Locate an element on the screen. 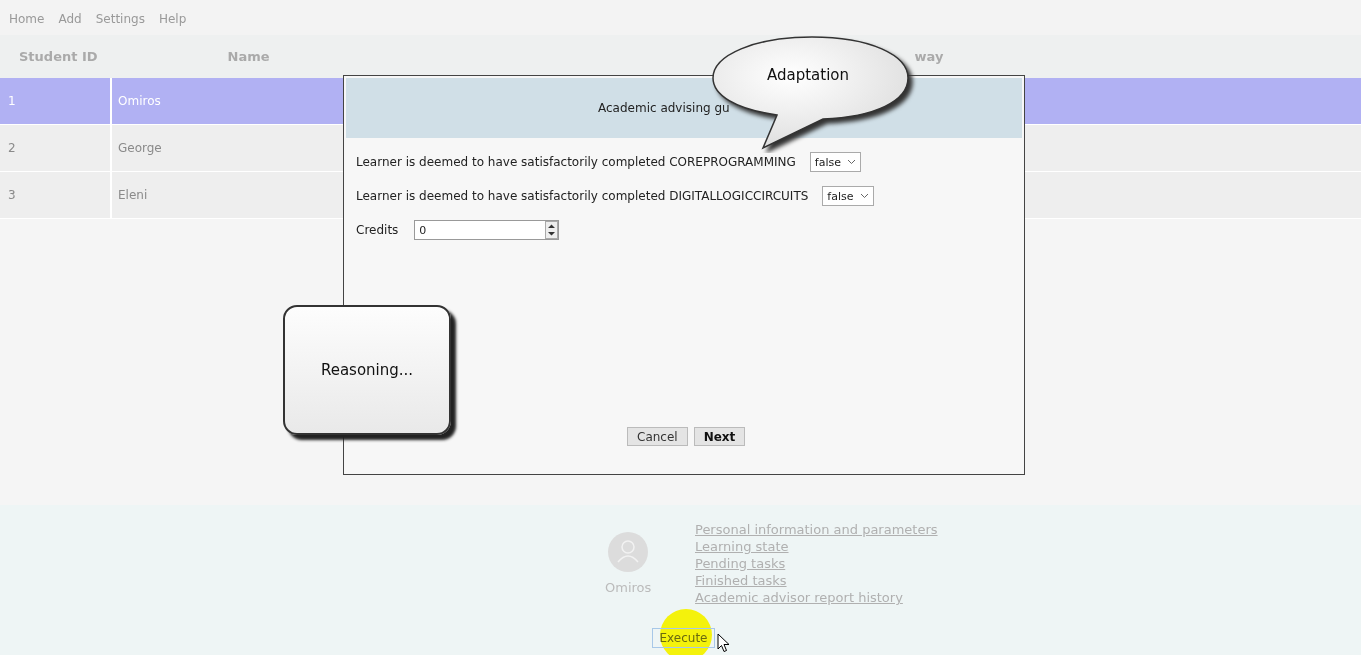 This screenshot has height=655, width=1361. table-cell-text: Omiros is located at coordinates (139, 101).